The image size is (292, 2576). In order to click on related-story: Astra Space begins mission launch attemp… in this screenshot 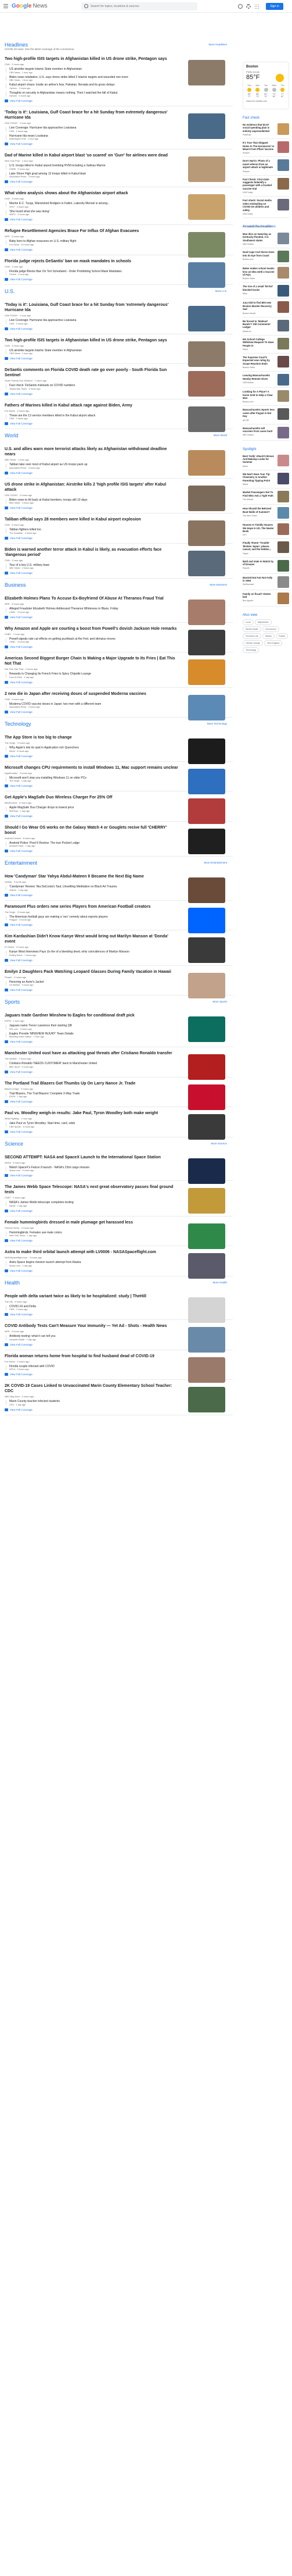, I will do `click(92, 1264)`.